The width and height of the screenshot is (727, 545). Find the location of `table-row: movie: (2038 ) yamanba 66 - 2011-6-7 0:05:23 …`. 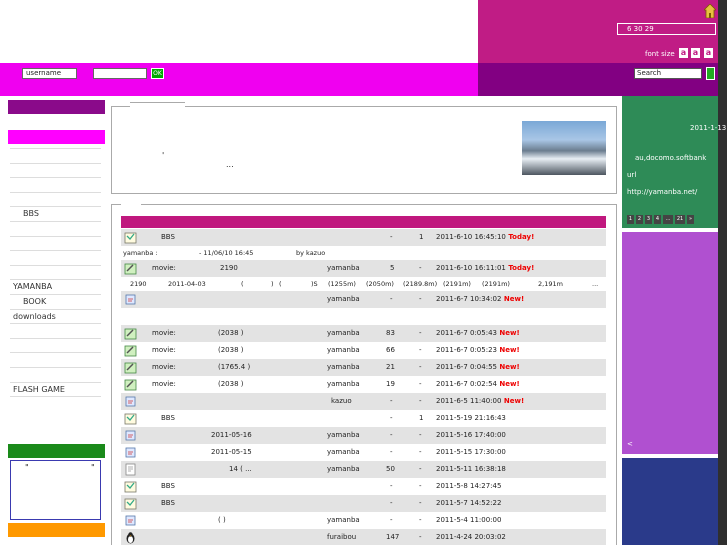

table-row: movie: (2038 ) yamanba 66 - 2011-6-7 0:05:23 … is located at coordinates (363, 350).